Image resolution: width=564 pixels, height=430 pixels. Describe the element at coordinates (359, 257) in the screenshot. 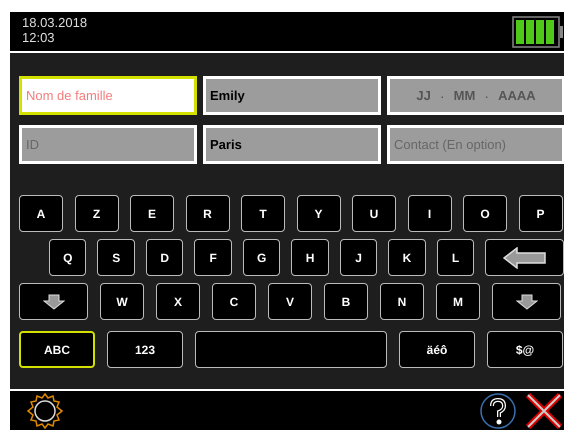

I see `key: J` at that location.